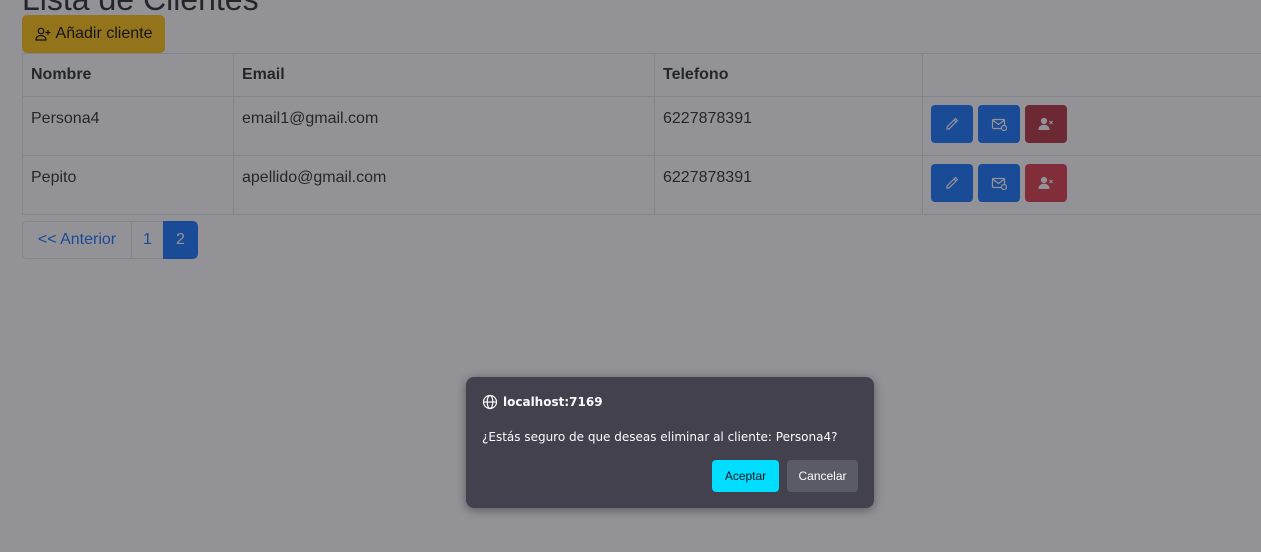 Image resolution: width=1261 pixels, height=552 pixels. What do you see at coordinates (822, 476) in the screenshot?
I see `dialog-cancel-button: Cancelar` at bounding box center [822, 476].